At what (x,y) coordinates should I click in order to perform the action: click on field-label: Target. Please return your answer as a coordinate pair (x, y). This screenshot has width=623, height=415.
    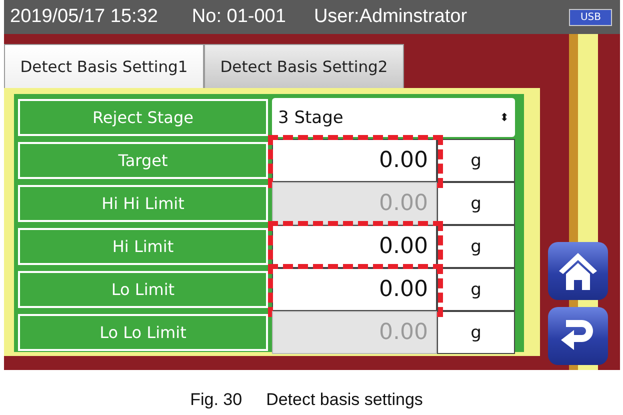
    Looking at the image, I should click on (143, 160).